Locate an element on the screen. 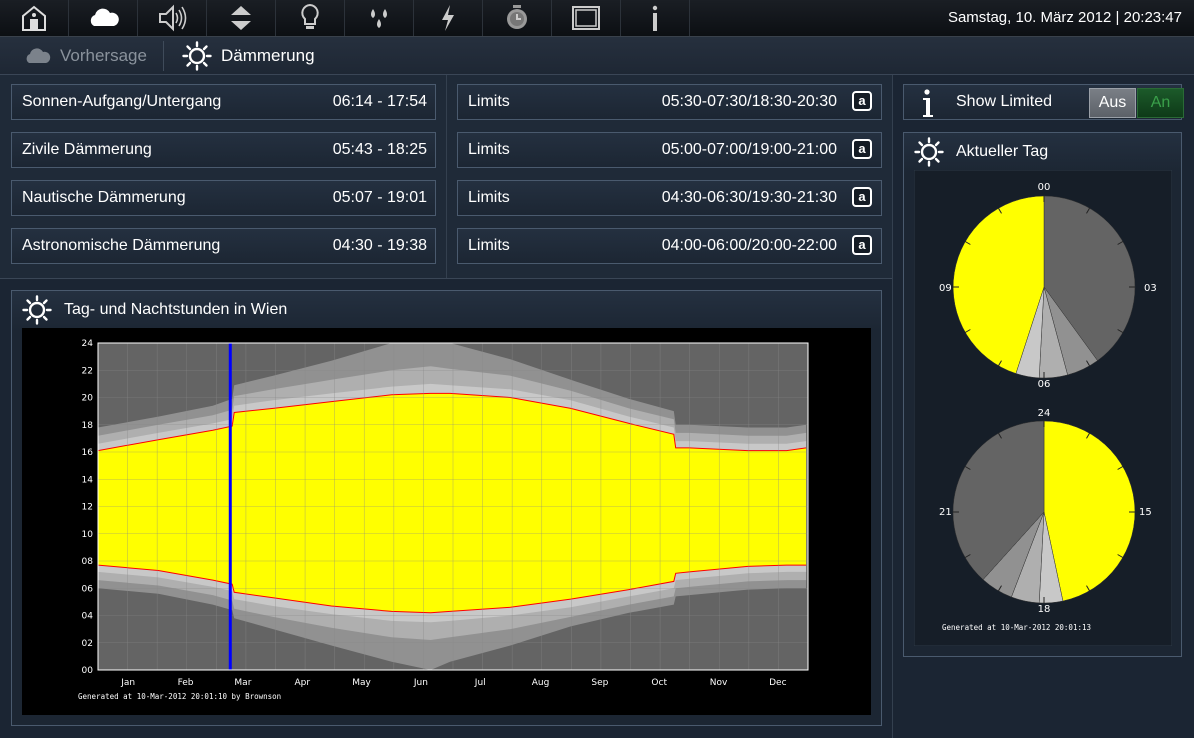 The height and width of the screenshot is (738, 1194). window-button is located at coordinates (586, 18).